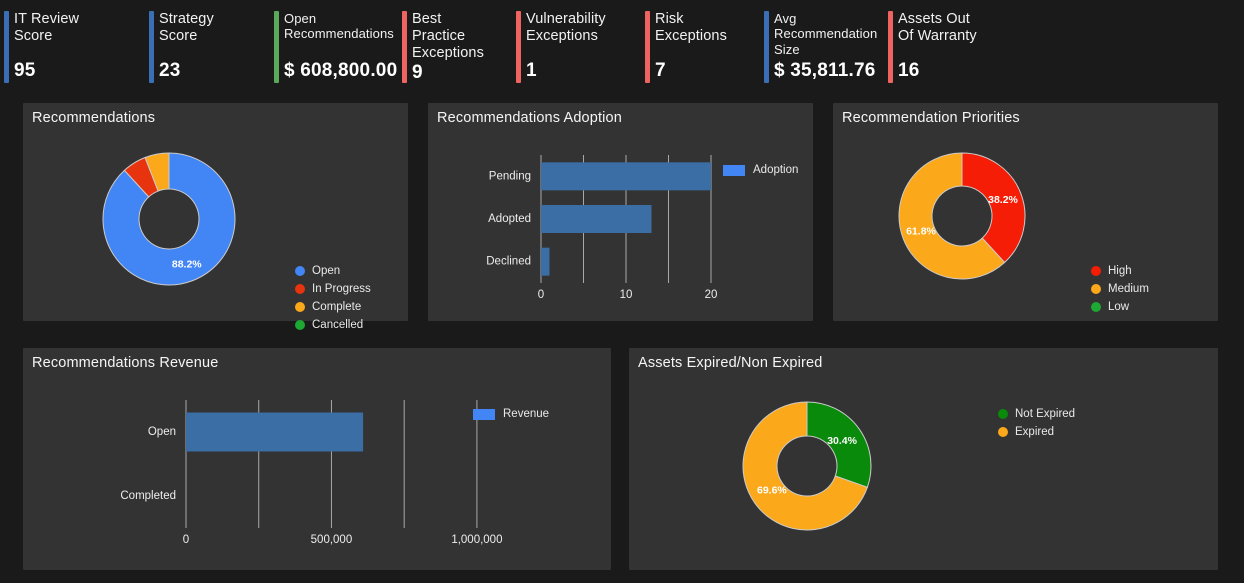 Image resolution: width=1244 pixels, height=583 pixels. What do you see at coordinates (921, 232) in the screenshot?
I see `donut-slice-label: 61.8%` at bounding box center [921, 232].